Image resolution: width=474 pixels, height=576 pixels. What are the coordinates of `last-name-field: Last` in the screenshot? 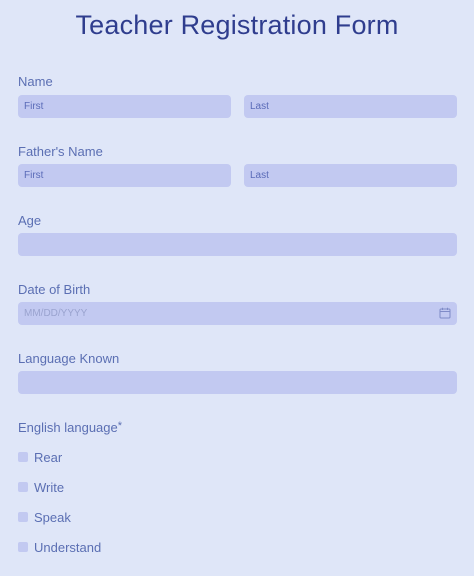 It's located at (350, 106).